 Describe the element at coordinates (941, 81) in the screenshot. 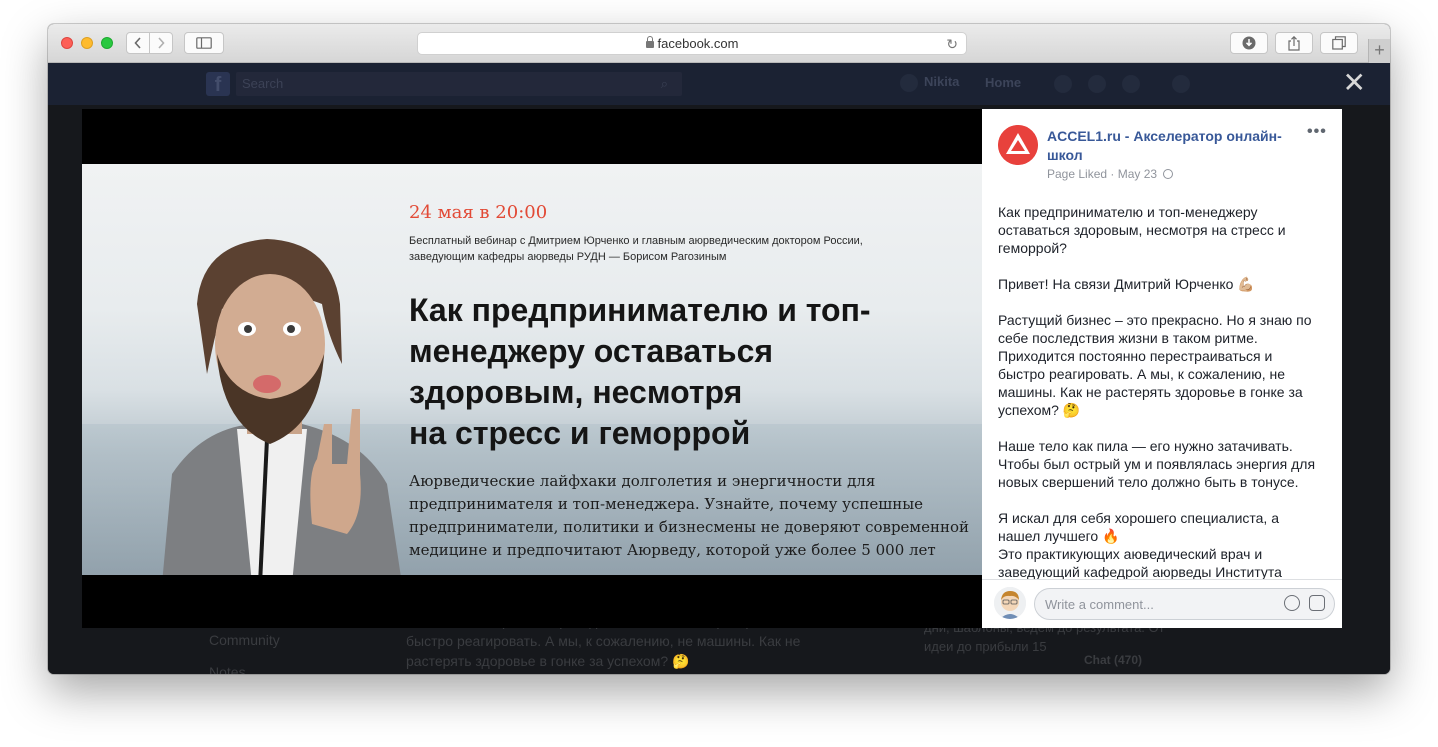

I see `profile-name: Nikita` at that location.